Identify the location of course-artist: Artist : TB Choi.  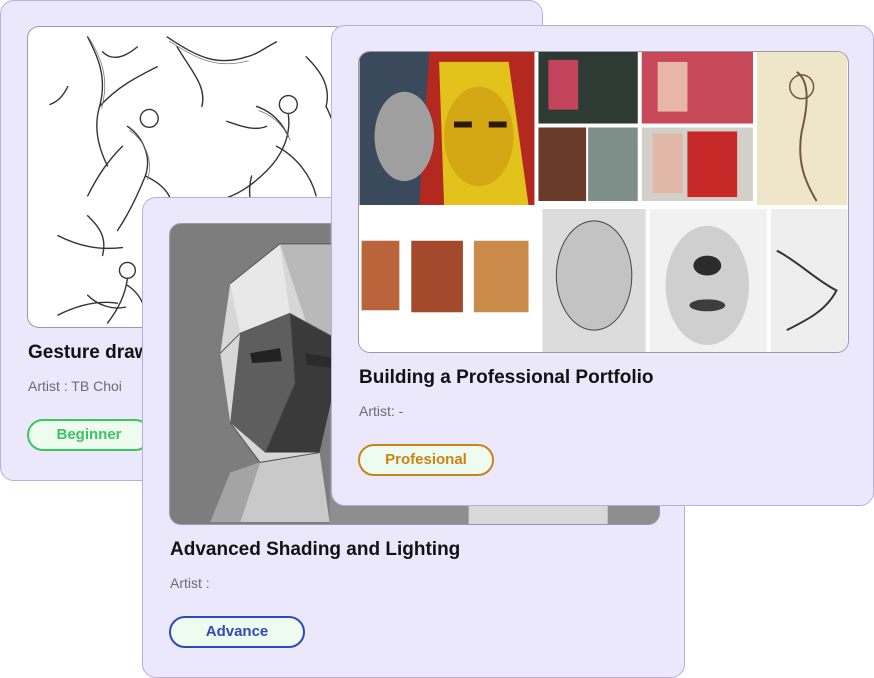
(75, 386).